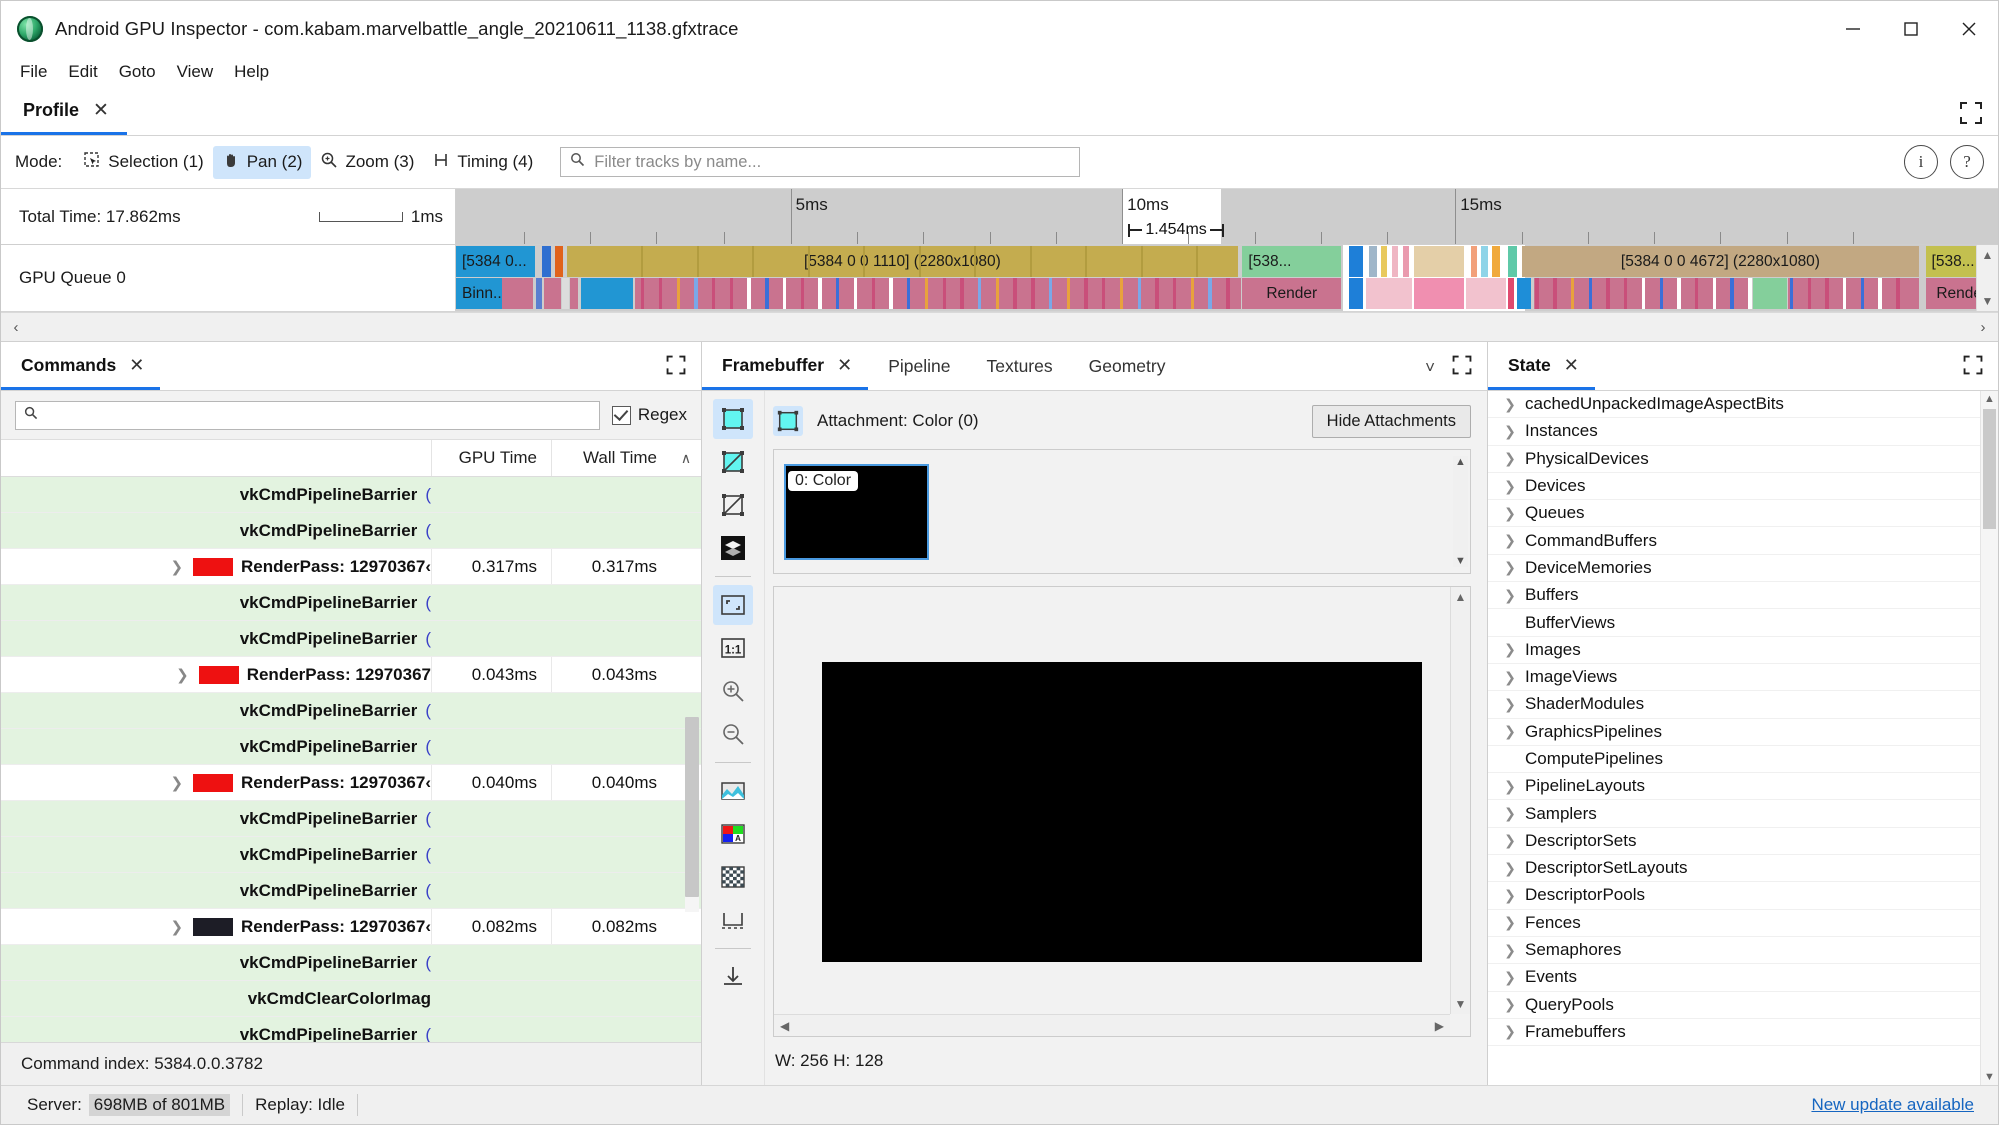 The width and height of the screenshot is (1999, 1125). I want to click on menu-help: Help, so click(251, 72).